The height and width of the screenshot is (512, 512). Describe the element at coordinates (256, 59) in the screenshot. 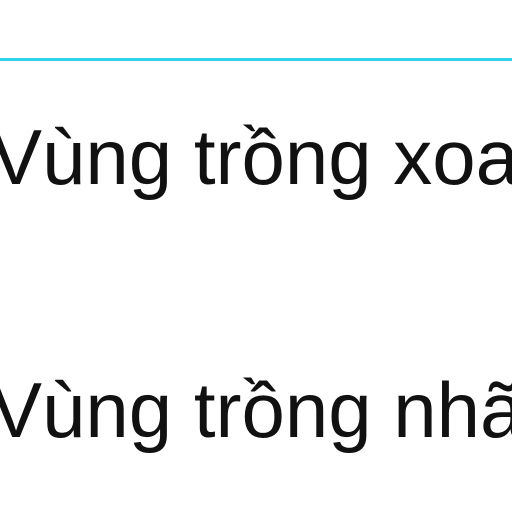

I see `divider-line` at that location.